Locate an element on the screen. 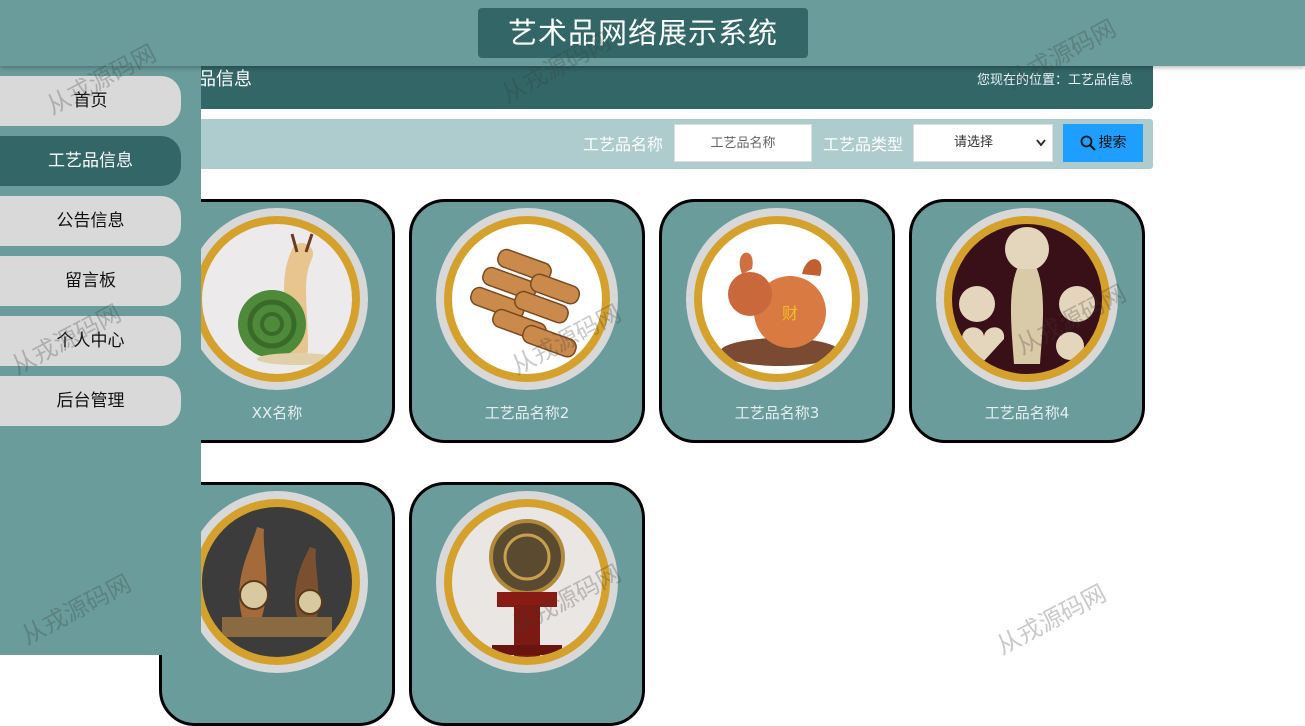 This screenshot has height=726, width=1305. product-card: 财 工艺品名称3 is located at coordinates (777, 321).